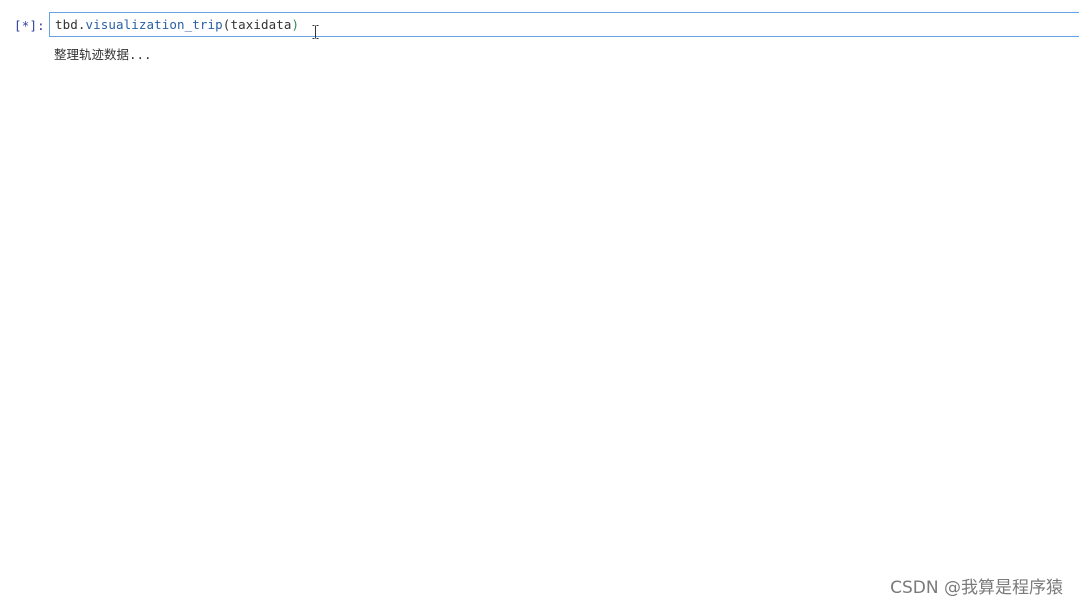 This screenshot has height=607, width=1079. What do you see at coordinates (315, 32) in the screenshot?
I see `i-beam-cursor-icon` at bounding box center [315, 32].